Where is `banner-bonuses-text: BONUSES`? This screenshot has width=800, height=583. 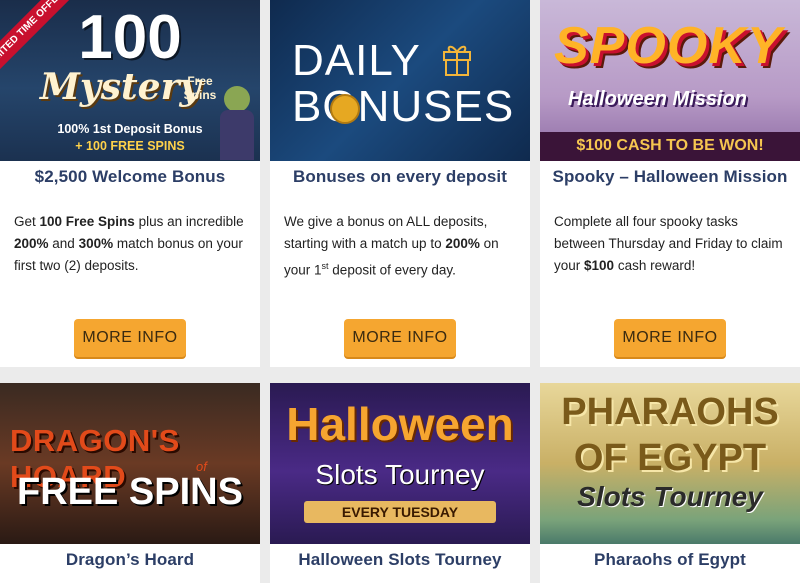
banner-bonuses-text: BONUSES is located at coordinates (403, 106).